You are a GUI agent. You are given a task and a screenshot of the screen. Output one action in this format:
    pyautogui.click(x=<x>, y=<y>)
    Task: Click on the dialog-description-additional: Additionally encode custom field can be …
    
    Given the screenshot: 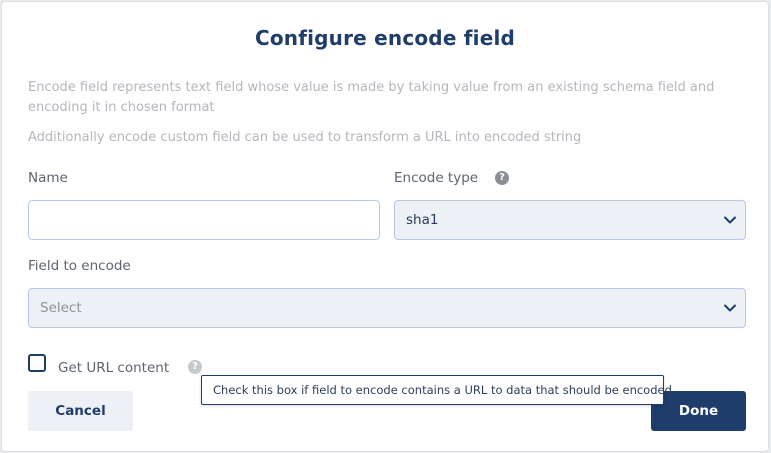 What is the action you would take?
    pyautogui.click(x=305, y=137)
    